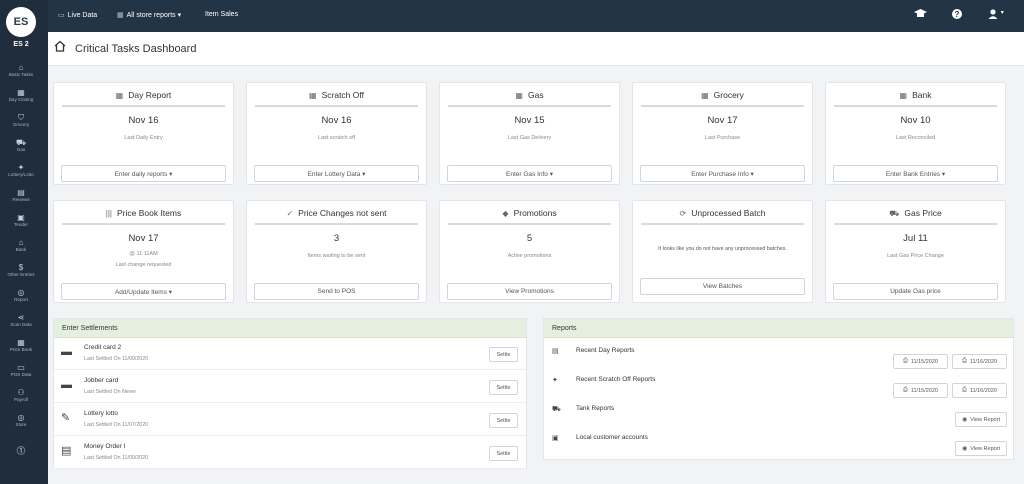 This screenshot has height=484, width=1024. What do you see at coordinates (722, 173) in the screenshot?
I see `grocery-button: Enter Purchase Info ▾` at bounding box center [722, 173].